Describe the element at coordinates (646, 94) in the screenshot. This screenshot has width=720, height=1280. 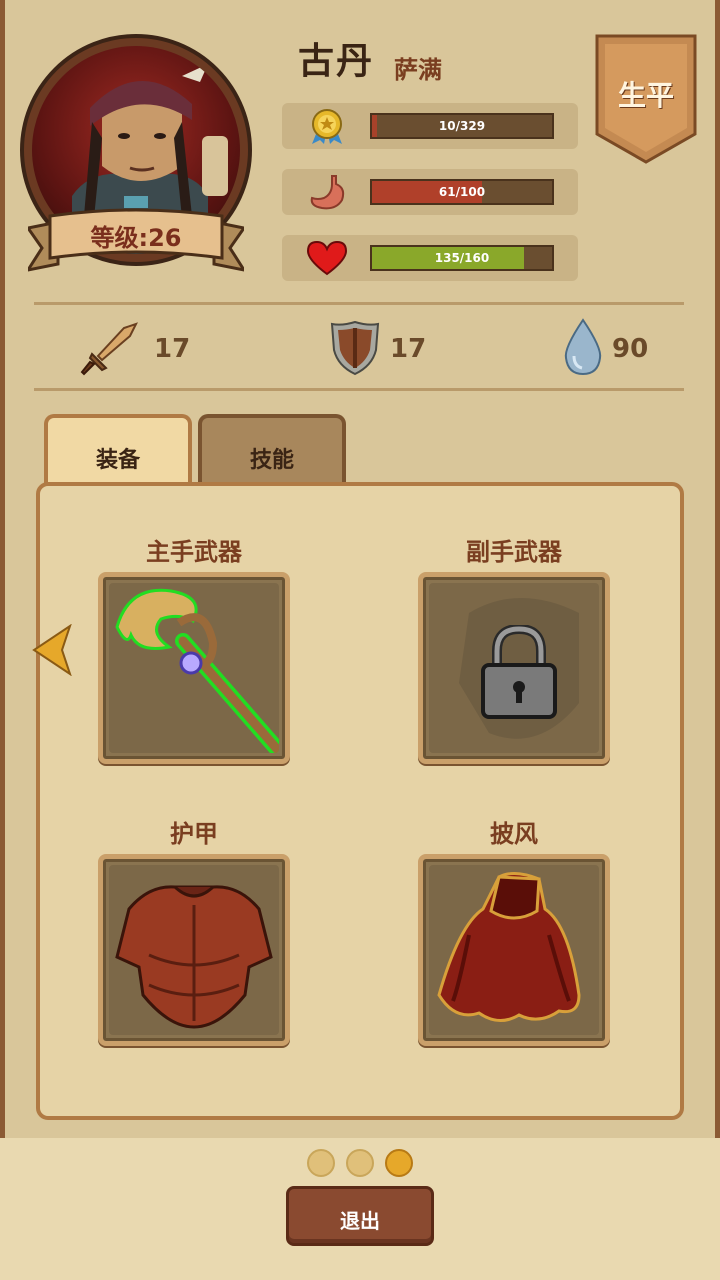
I see `bio-button-label: 生平` at that location.